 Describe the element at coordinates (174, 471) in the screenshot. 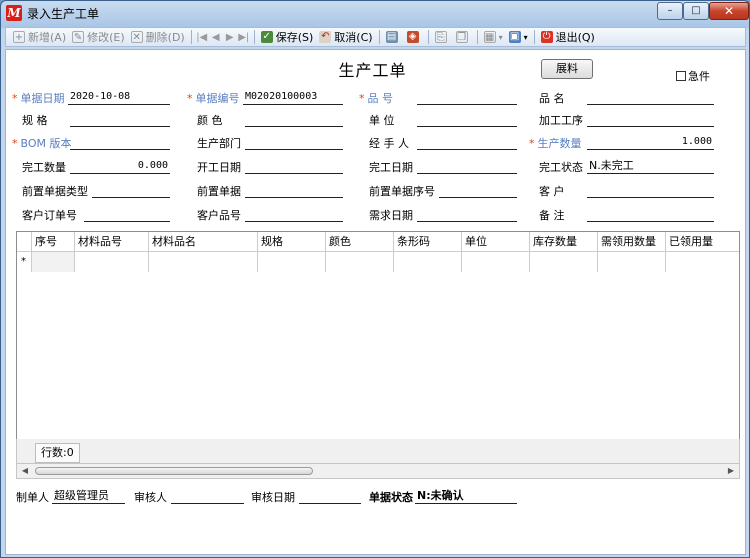

I see `scrollbar-thumb` at that location.